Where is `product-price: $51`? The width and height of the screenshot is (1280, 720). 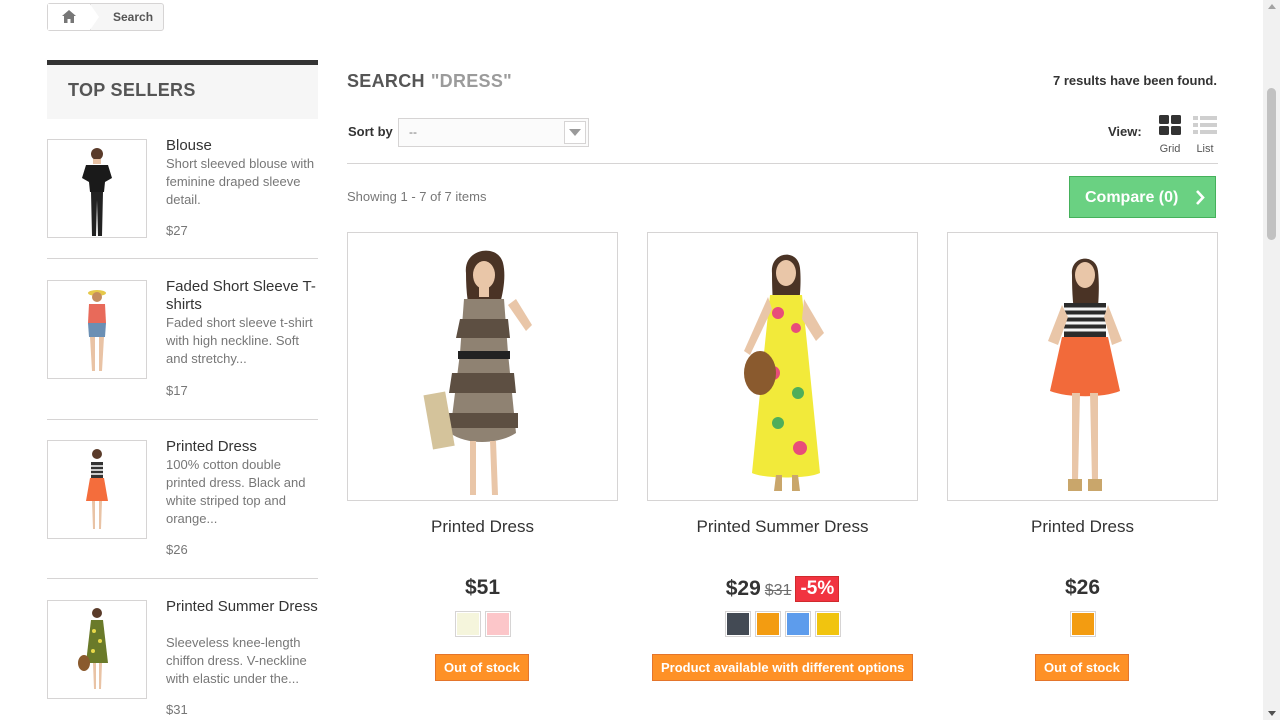
product-price: $51 is located at coordinates (482, 587).